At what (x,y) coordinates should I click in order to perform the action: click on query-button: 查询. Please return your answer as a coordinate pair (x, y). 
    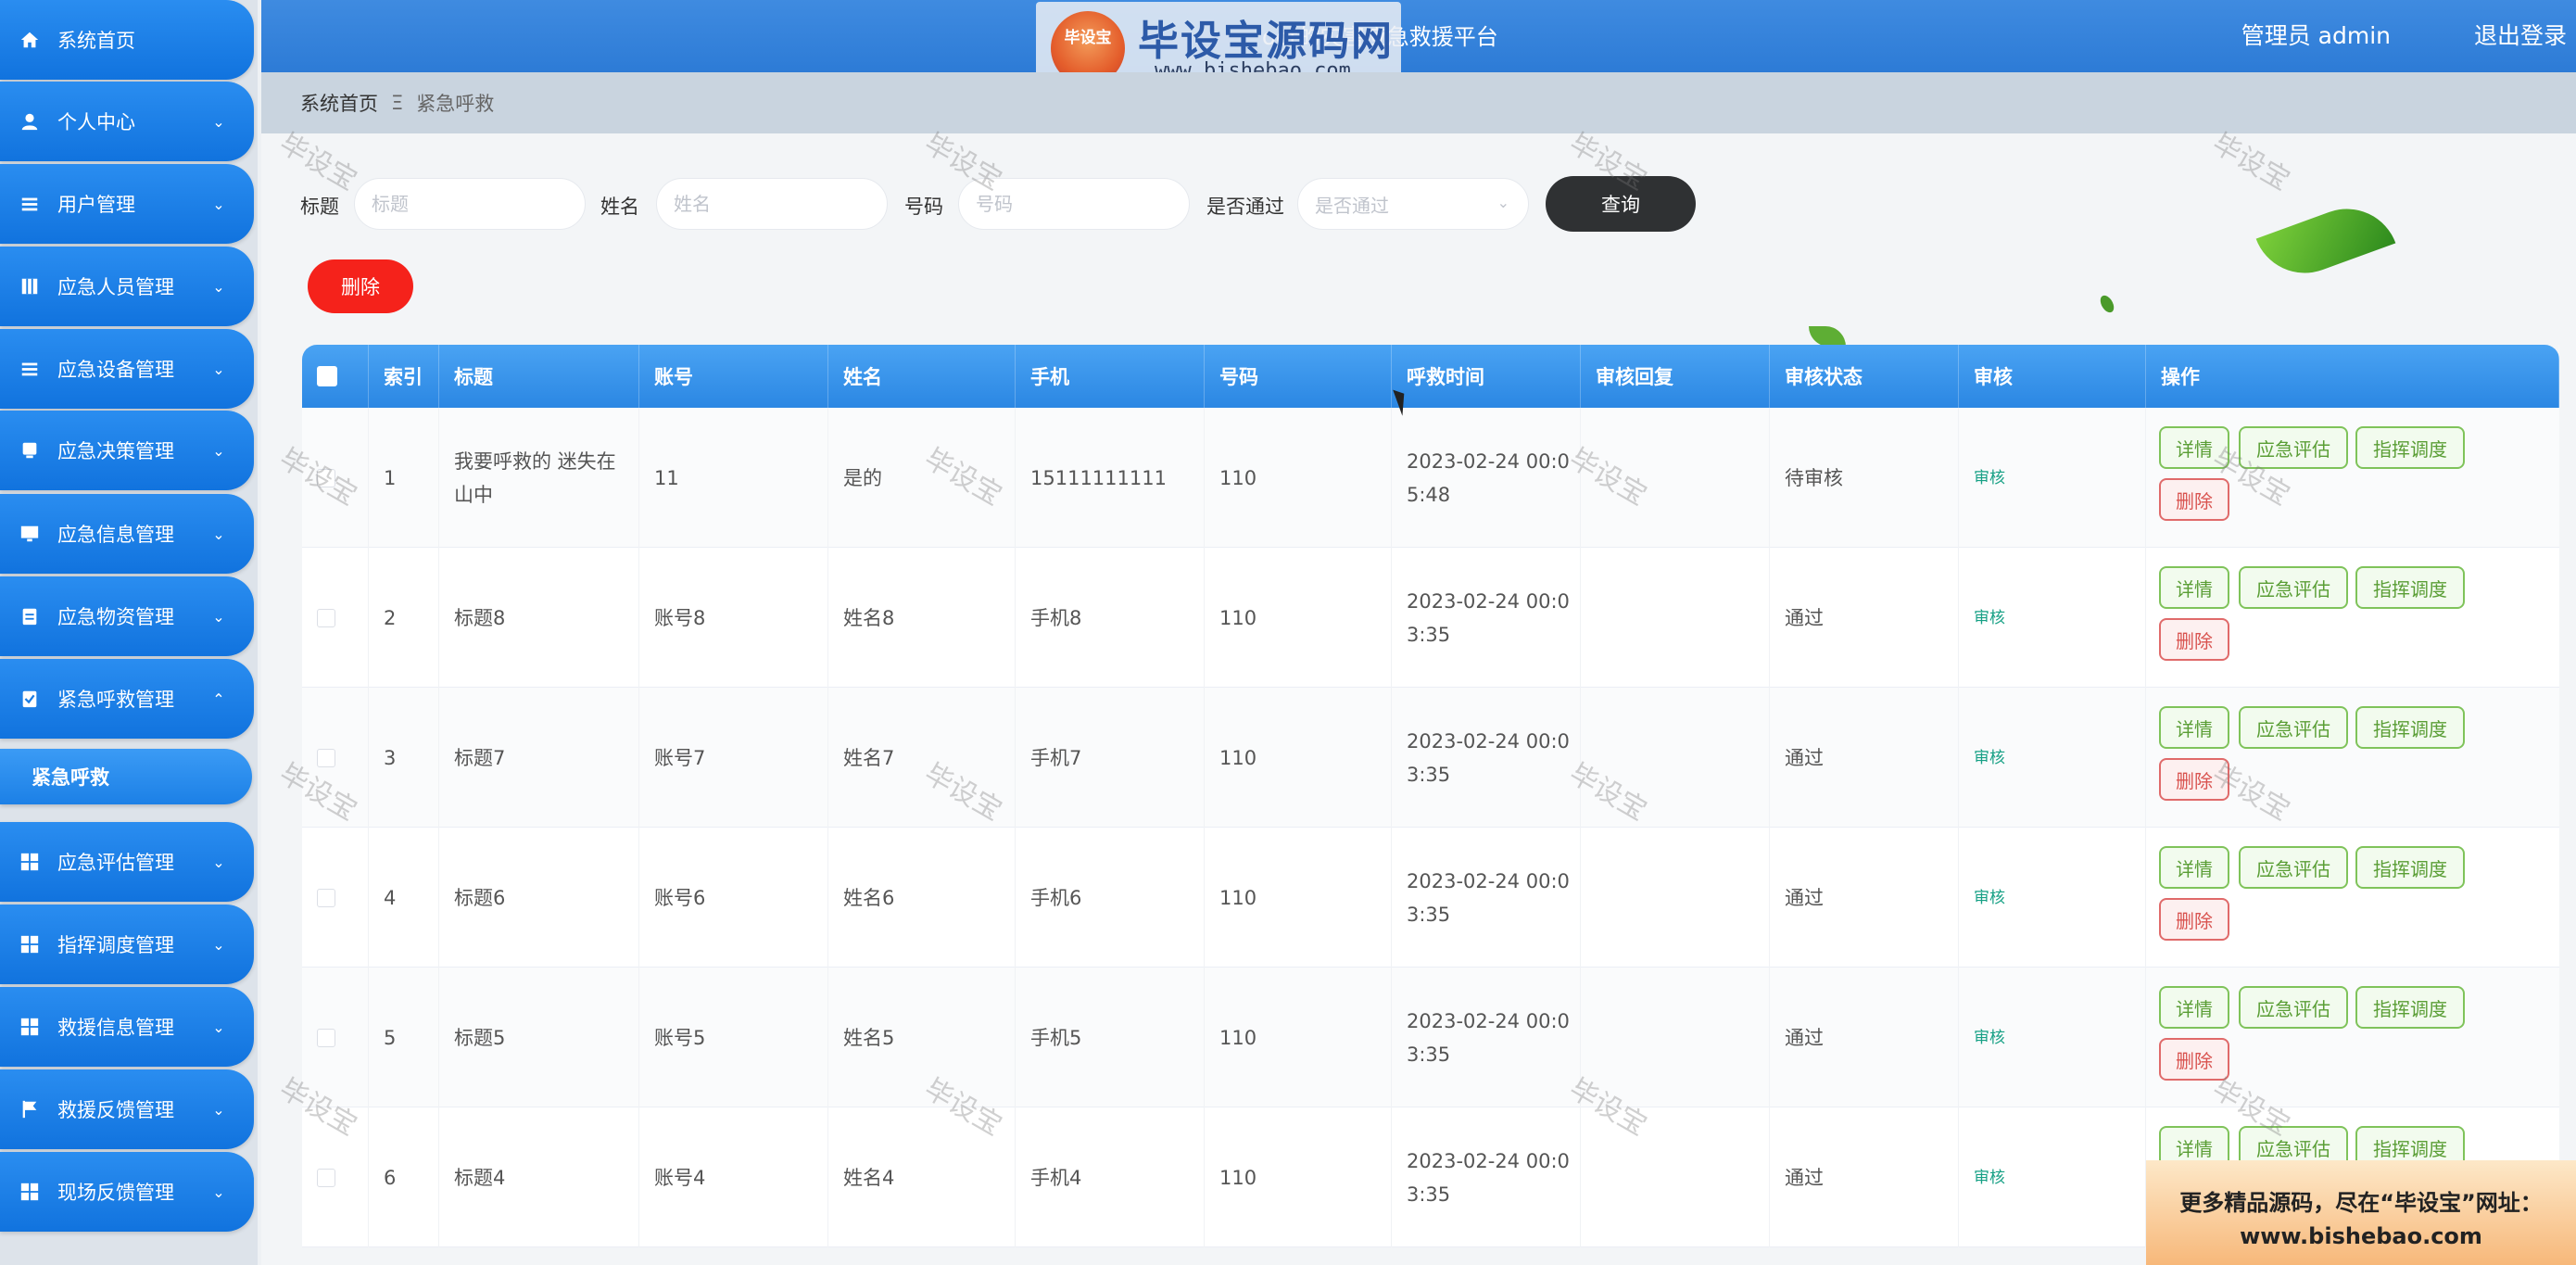
    Looking at the image, I should click on (1621, 204).